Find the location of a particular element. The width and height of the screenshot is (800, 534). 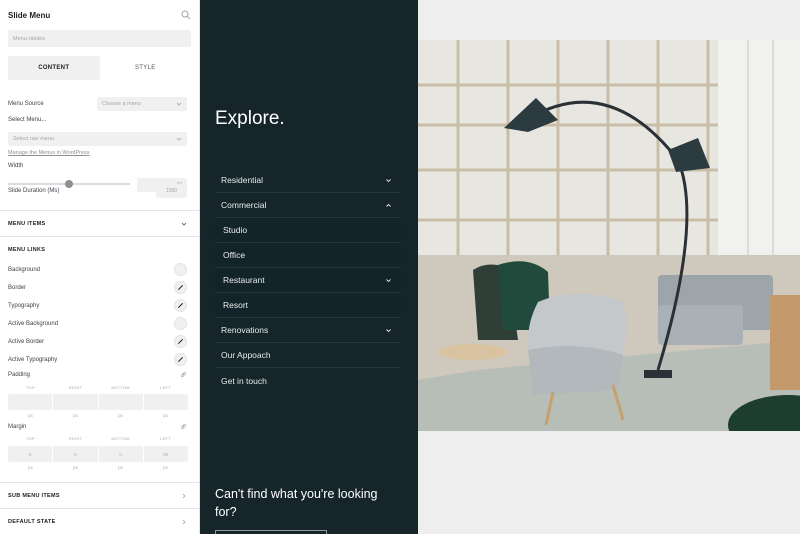

prop-label: Active Background is located at coordinates (33, 323).